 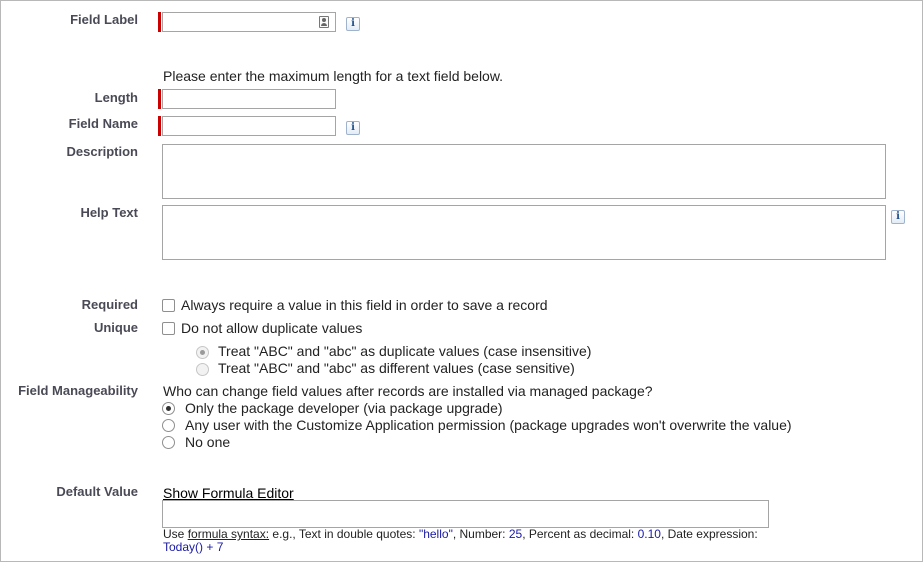 What do you see at coordinates (249, 22) in the screenshot?
I see `field-label-input` at bounding box center [249, 22].